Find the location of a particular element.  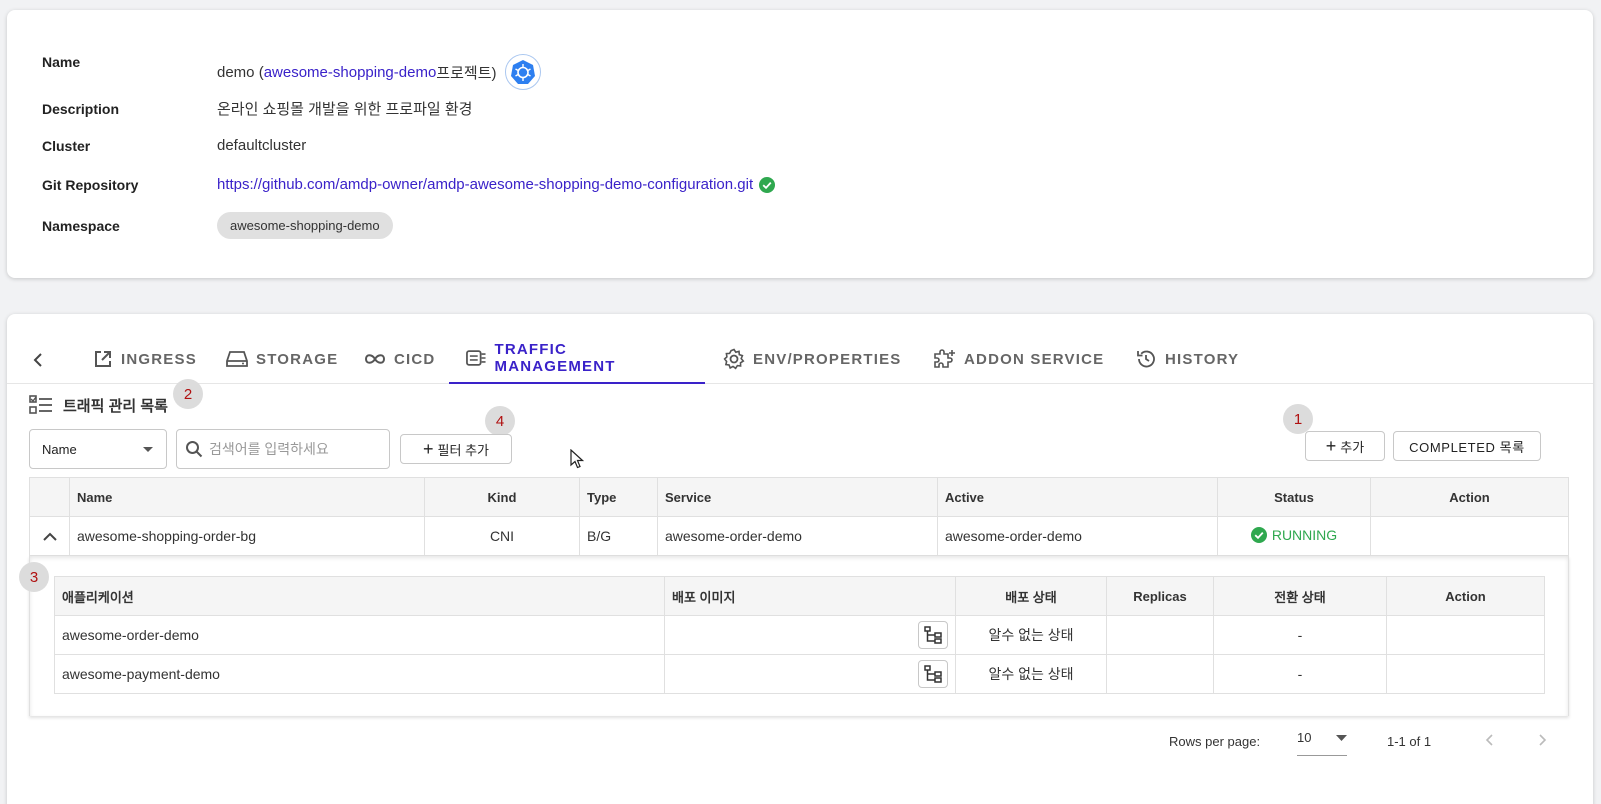

tab-addon-service: ADDON SERVICE is located at coordinates (1018, 359).